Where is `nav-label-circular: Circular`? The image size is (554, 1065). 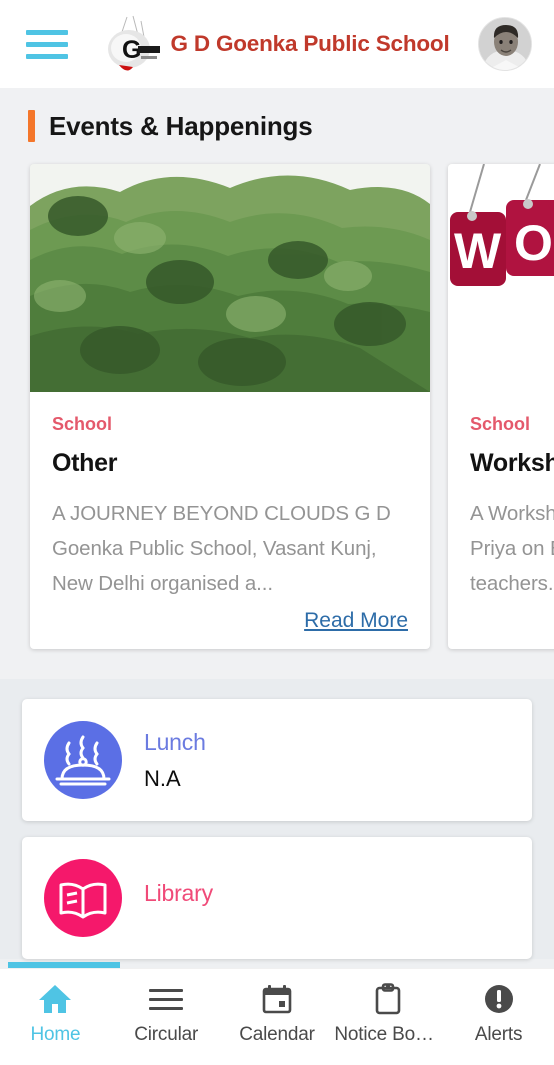 nav-label-circular: Circular is located at coordinates (166, 1034).